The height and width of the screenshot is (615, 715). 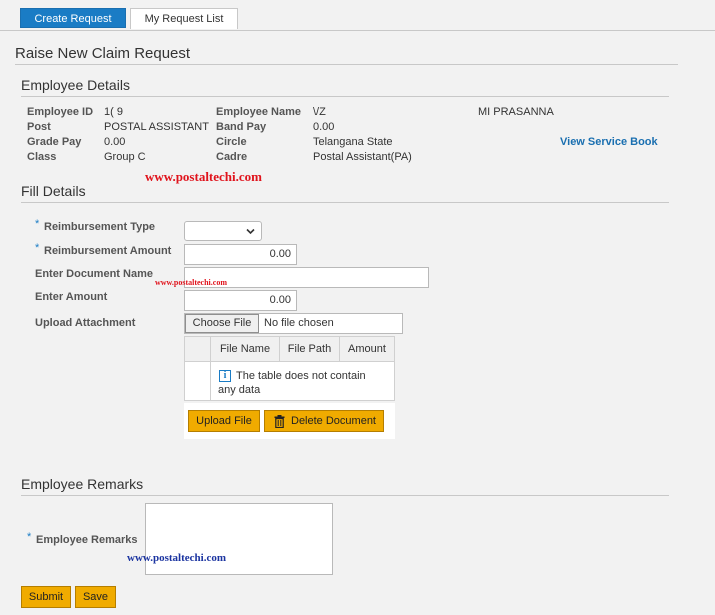 What do you see at coordinates (240, 254) in the screenshot?
I see `reimbursement-amount-input: 0.00` at bounding box center [240, 254].